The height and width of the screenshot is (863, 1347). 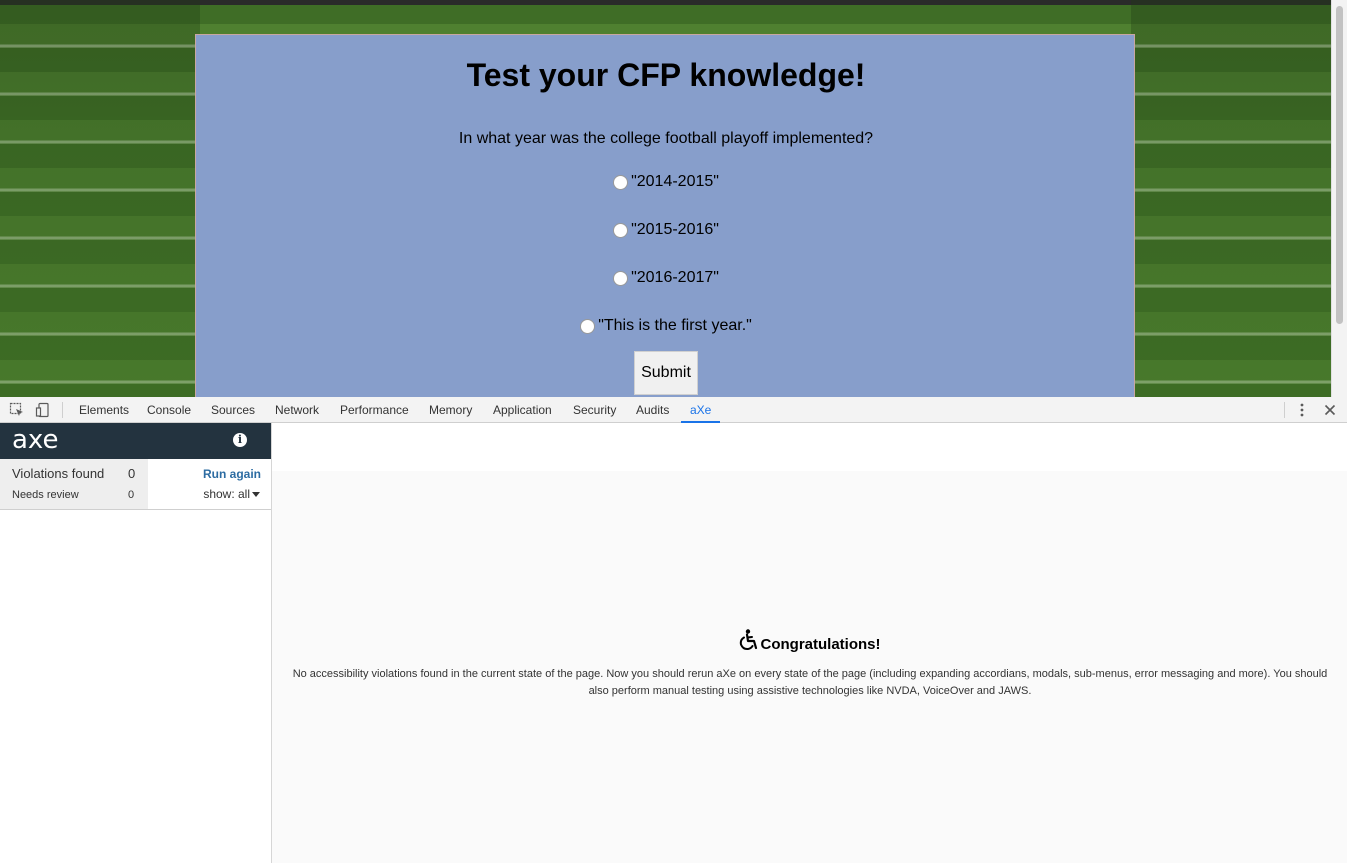 What do you see at coordinates (594, 410) in the screenshot?
I see `tab-security: Security` at bounding box center [594, 410].